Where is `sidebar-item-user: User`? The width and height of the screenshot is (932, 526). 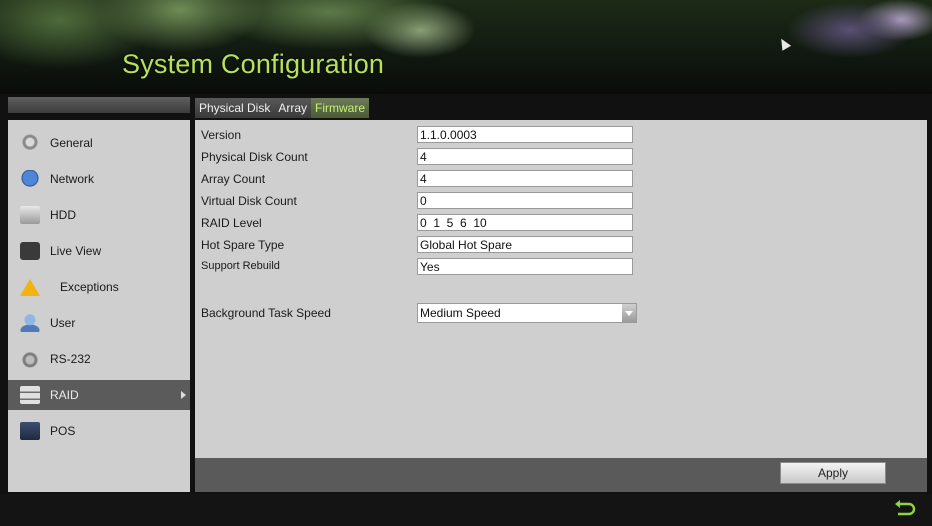
sidebar-item-user: User is located at coordinates (99, 323).